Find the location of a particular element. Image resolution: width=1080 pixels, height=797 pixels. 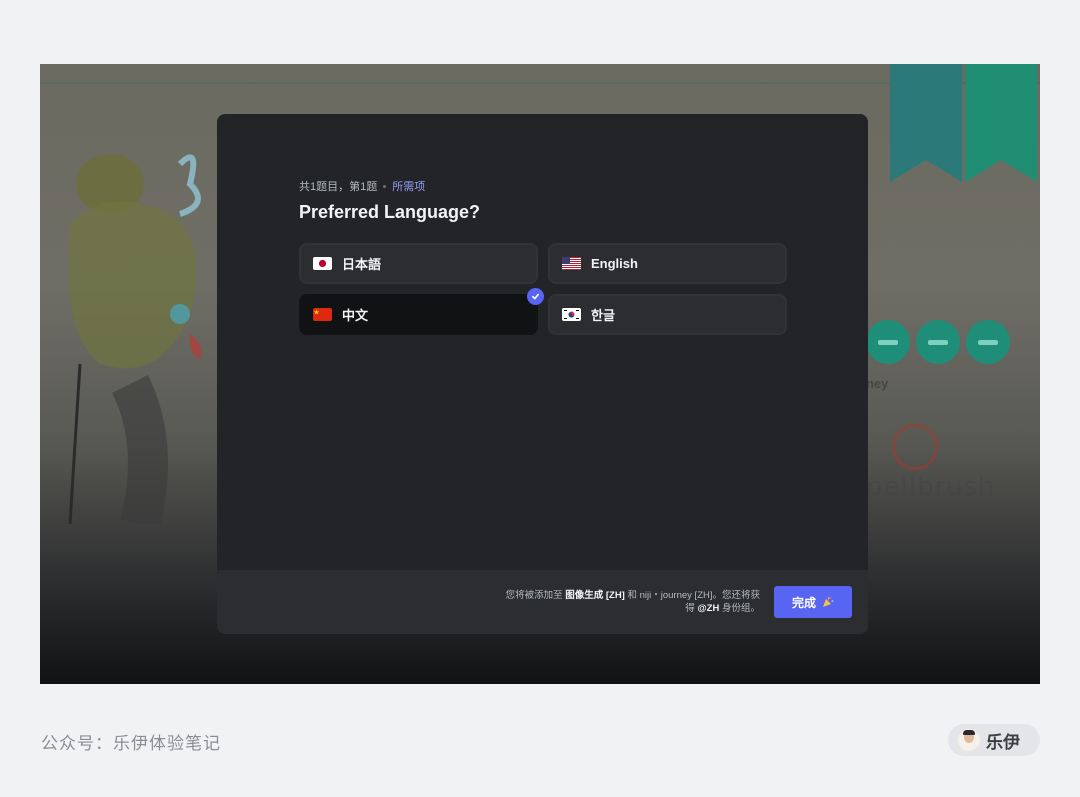

question-progress: 共1题目，第1题 所需项 is located at coordinates (543, 186).